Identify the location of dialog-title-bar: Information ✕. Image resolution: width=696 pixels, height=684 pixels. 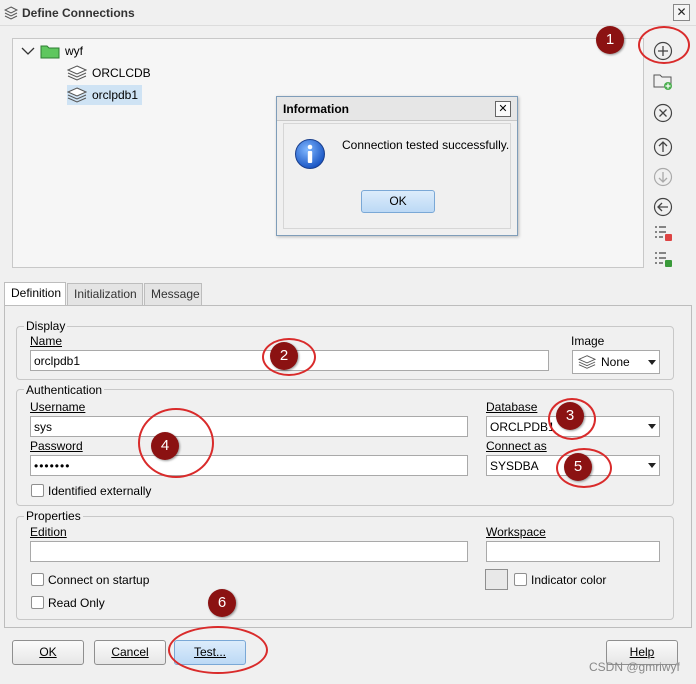
(397, 109).